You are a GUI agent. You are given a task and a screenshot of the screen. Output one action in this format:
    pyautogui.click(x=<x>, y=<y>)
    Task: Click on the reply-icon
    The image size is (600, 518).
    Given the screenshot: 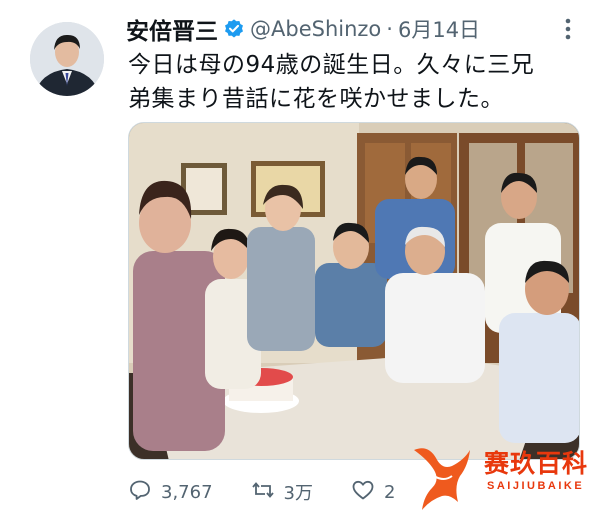 What is the action you would take?
    pyautogui.click(x=140, y=492)
    